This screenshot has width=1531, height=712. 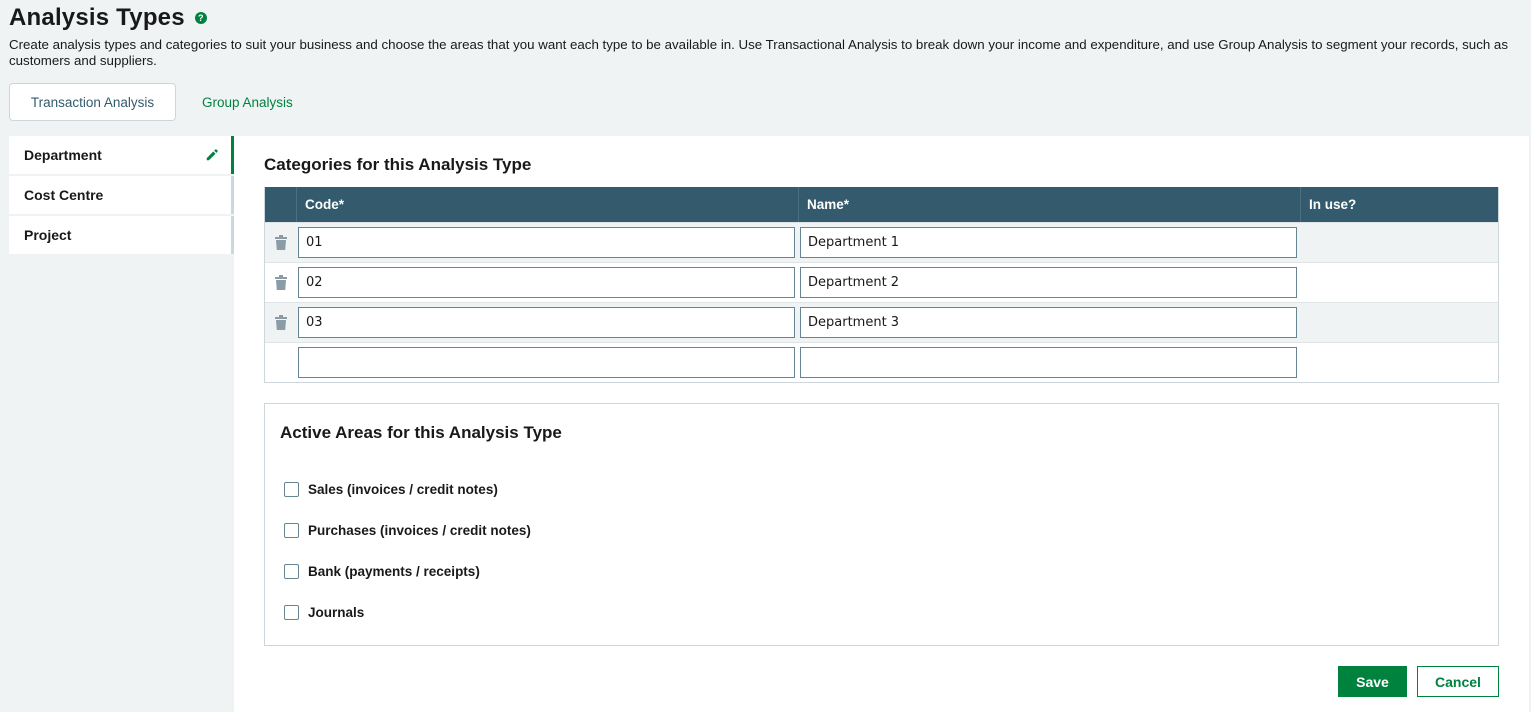 I want to click on journals-checkbox, so click(x=291, y=612).